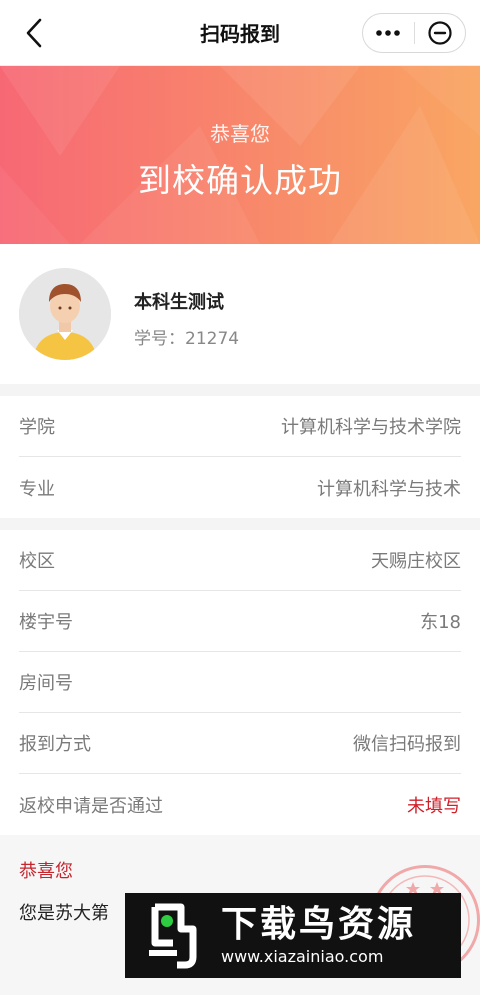 Image resolution: width=480 pixels, height=995 pixels. Describe the element at coordinates (434, 806) in the screenshot. I see `status-value: 未填写` at that location.